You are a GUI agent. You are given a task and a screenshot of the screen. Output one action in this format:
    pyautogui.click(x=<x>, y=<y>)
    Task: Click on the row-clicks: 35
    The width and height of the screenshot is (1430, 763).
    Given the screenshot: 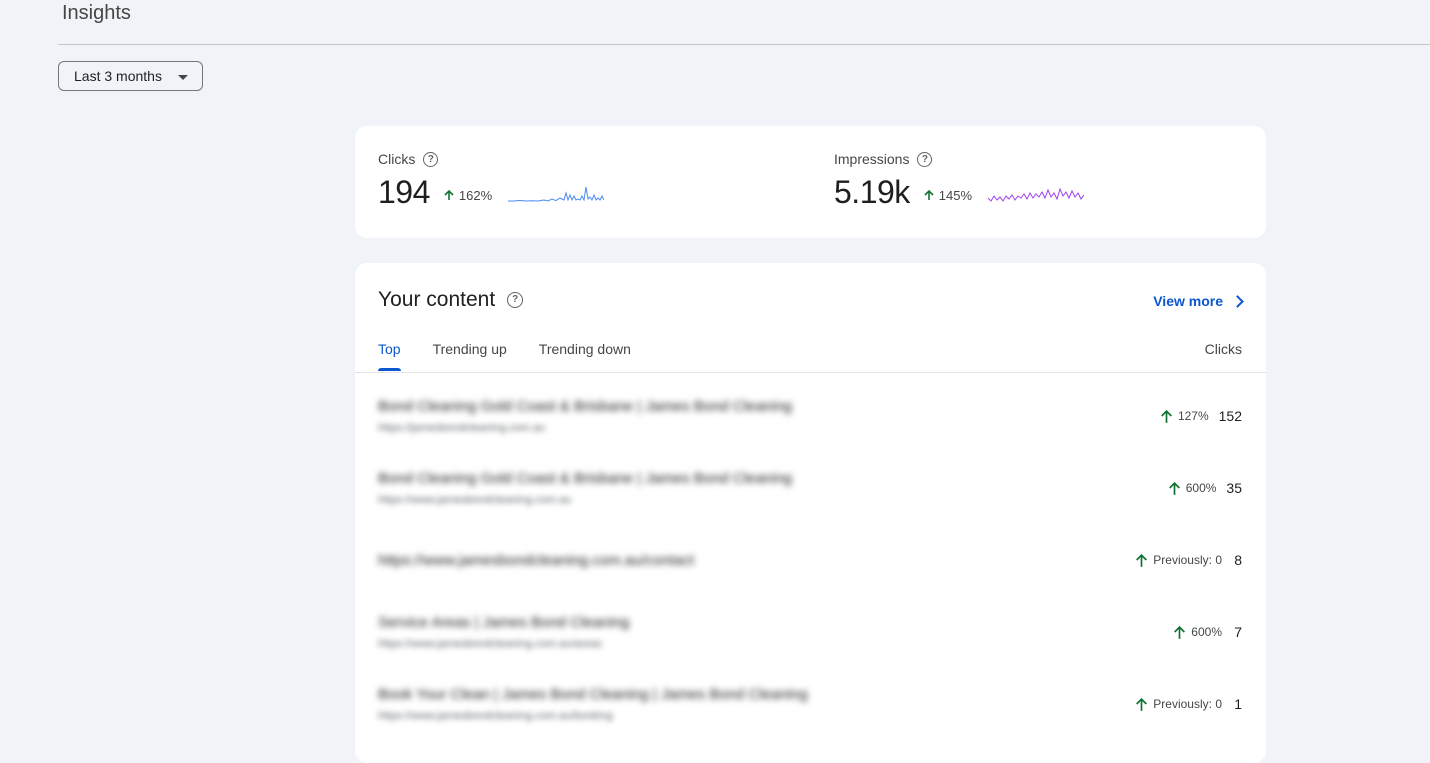 What is the action you would take?
    pyautogui.click(x=1234, y=488)
    